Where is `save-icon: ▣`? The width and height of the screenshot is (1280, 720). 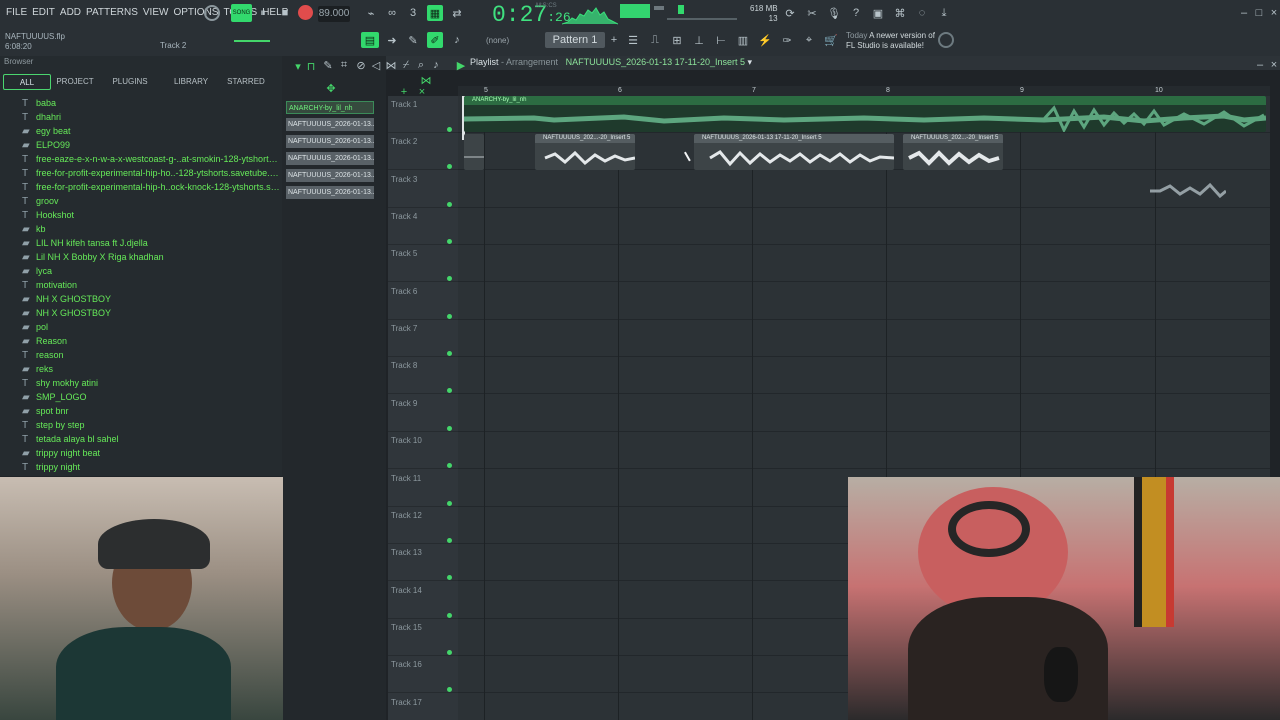
save-icon: ▣ is located at coordinates (878, 13).